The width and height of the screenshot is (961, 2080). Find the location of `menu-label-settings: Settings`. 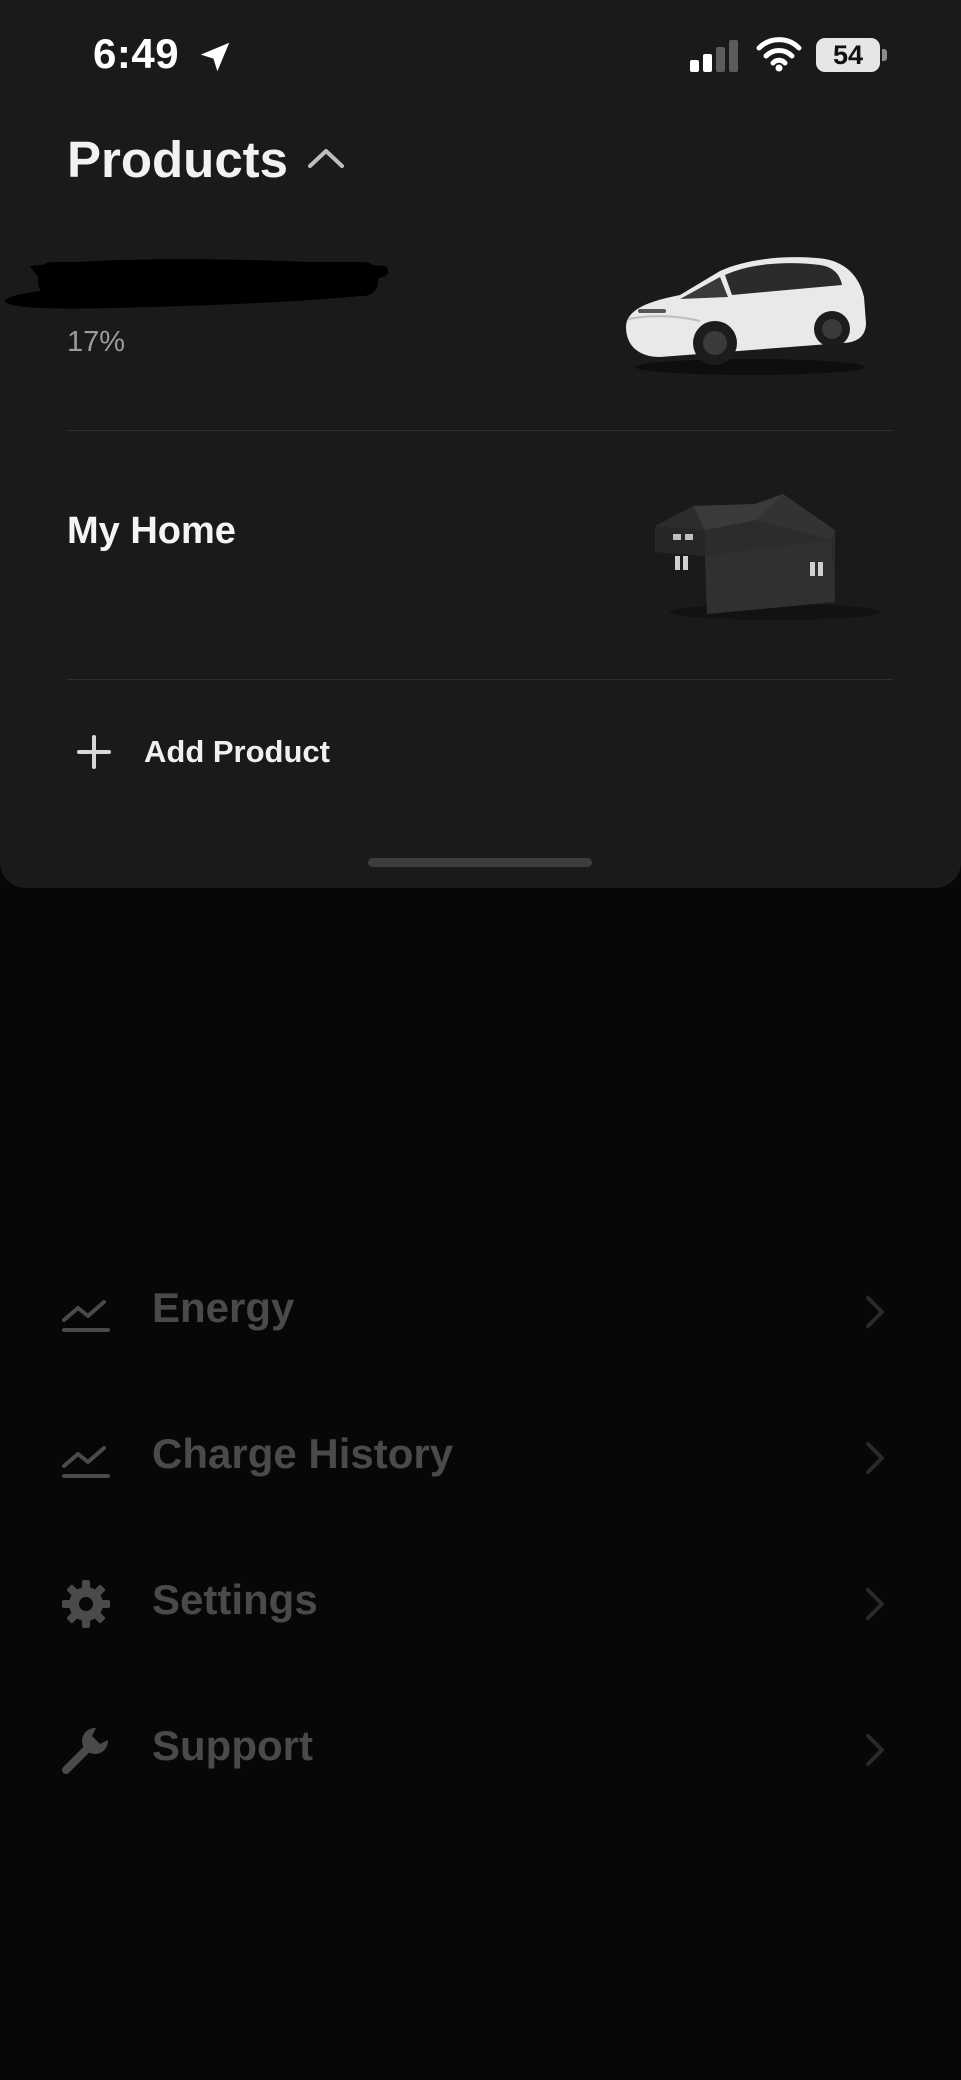

menu-label-settings: Settings is located at coordinates (235, 1599).